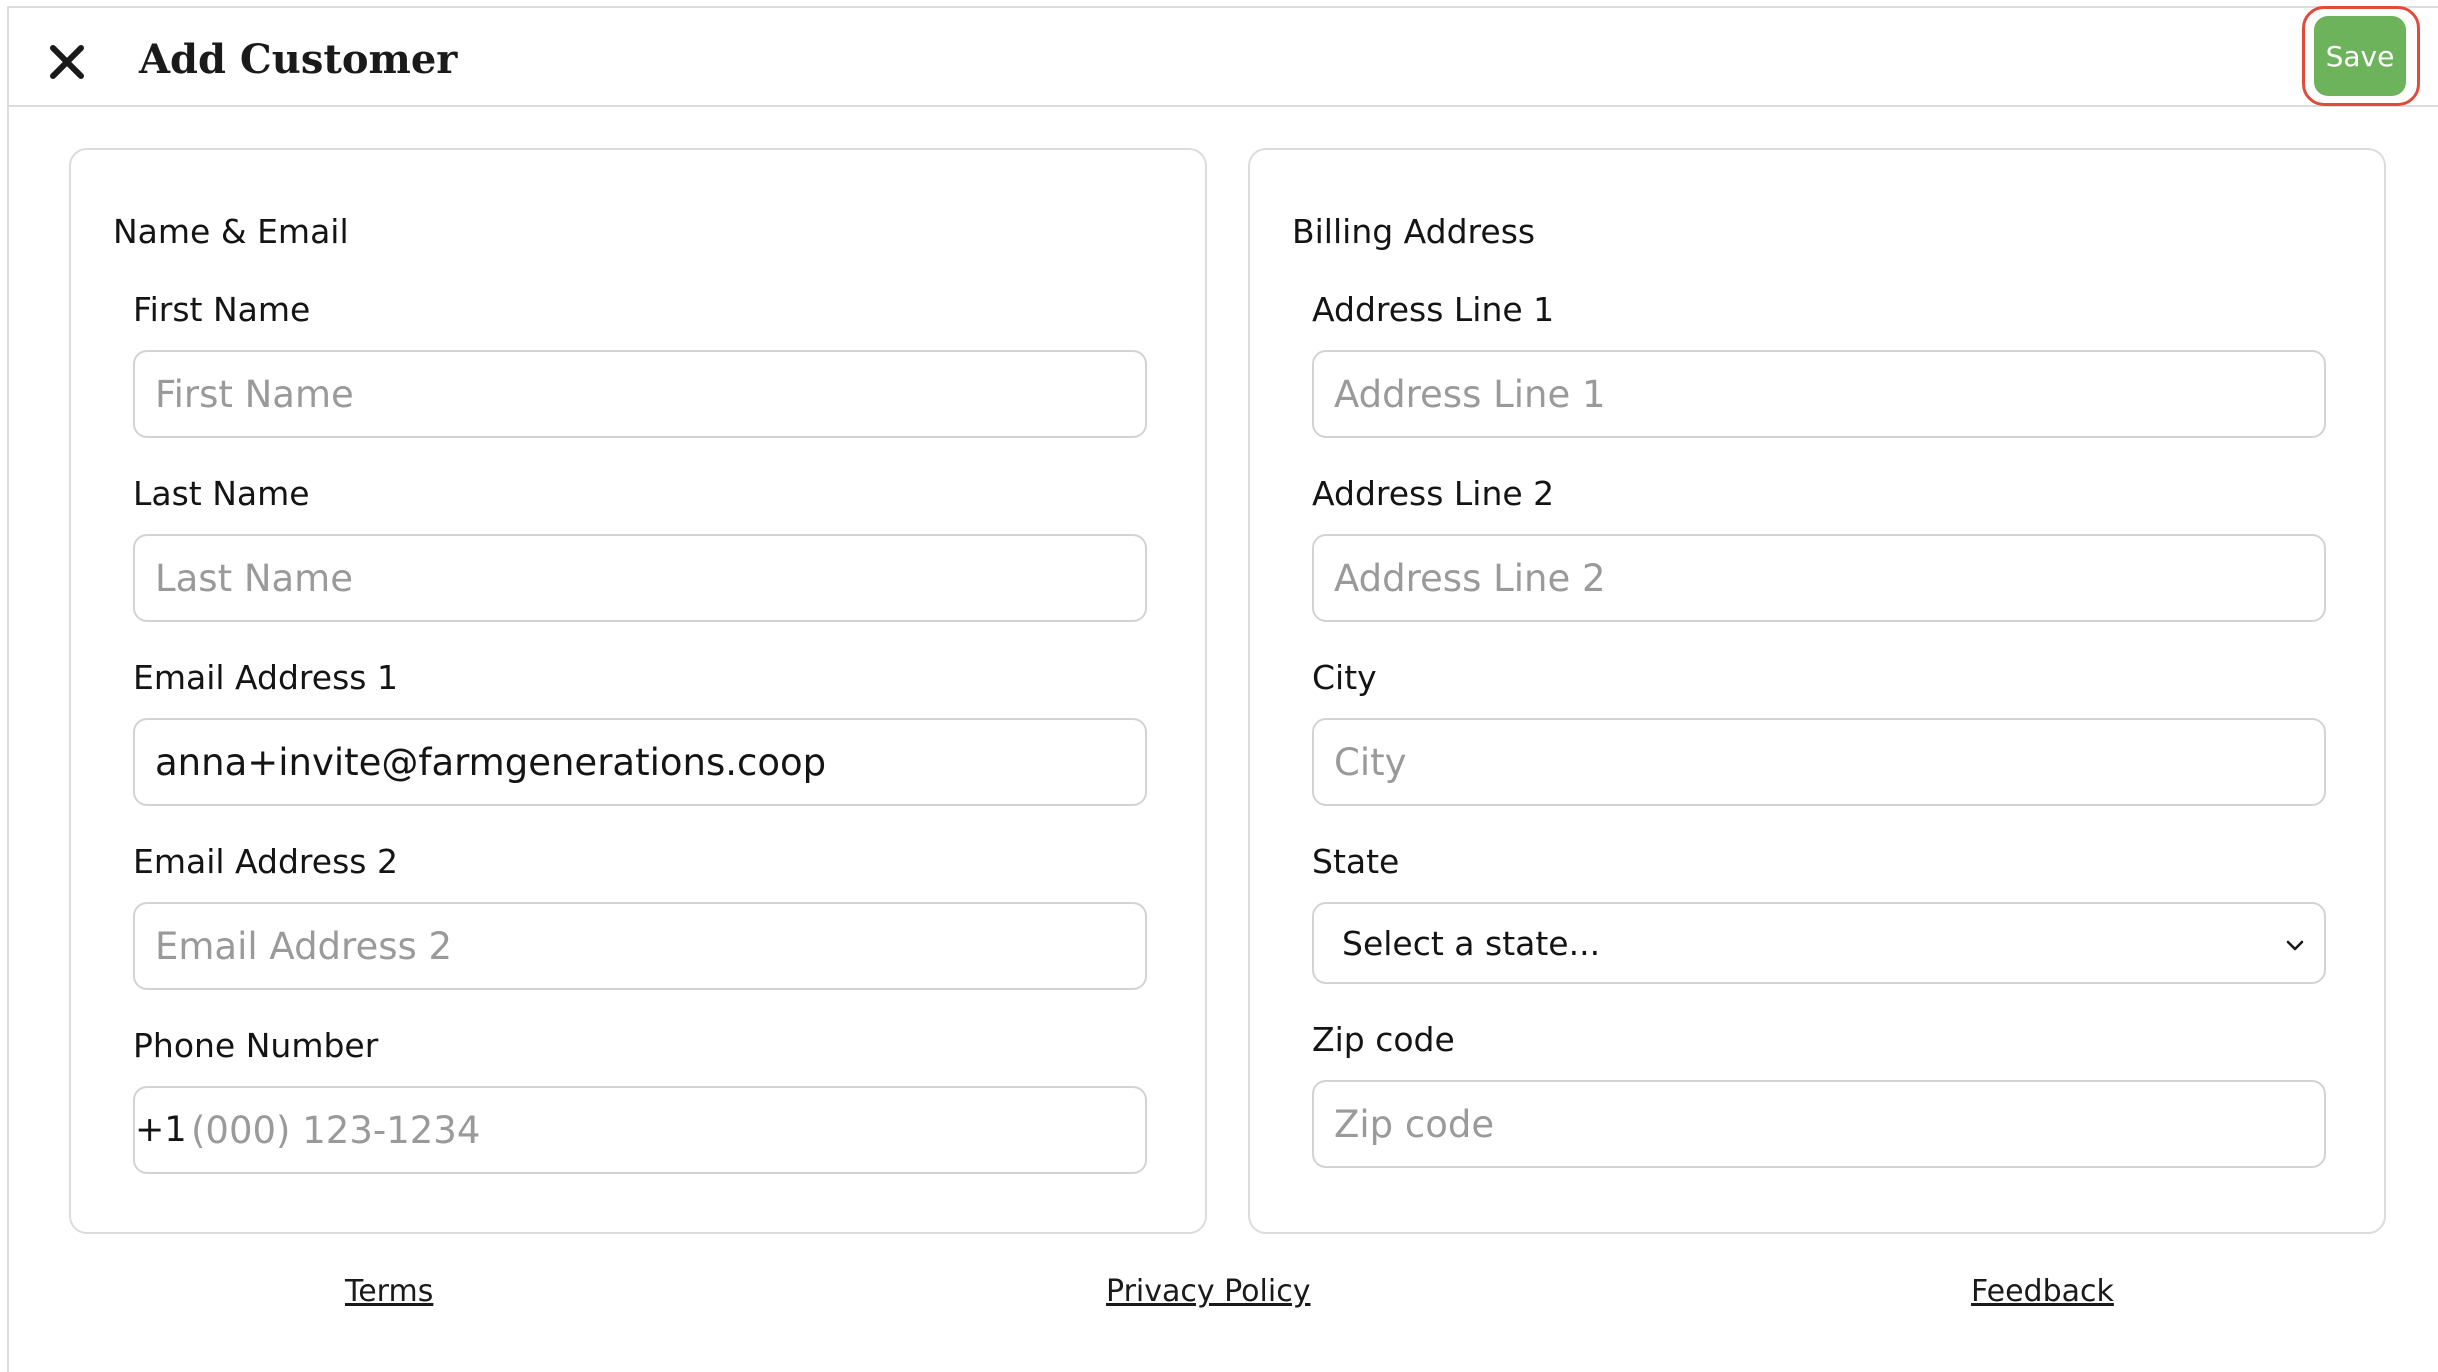 The image size is (2438, 1372). What do you see at coordinates (2360, 56) in the screenshot?
I see `save-button: Save` at bounding box center [2360, 56].